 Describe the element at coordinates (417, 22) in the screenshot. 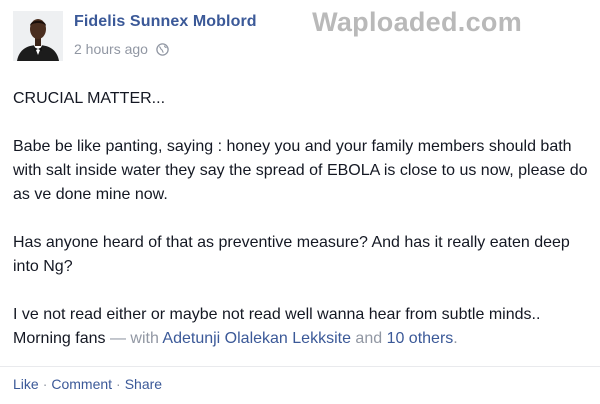

I see `watermark: Waploaded.com` at that location.